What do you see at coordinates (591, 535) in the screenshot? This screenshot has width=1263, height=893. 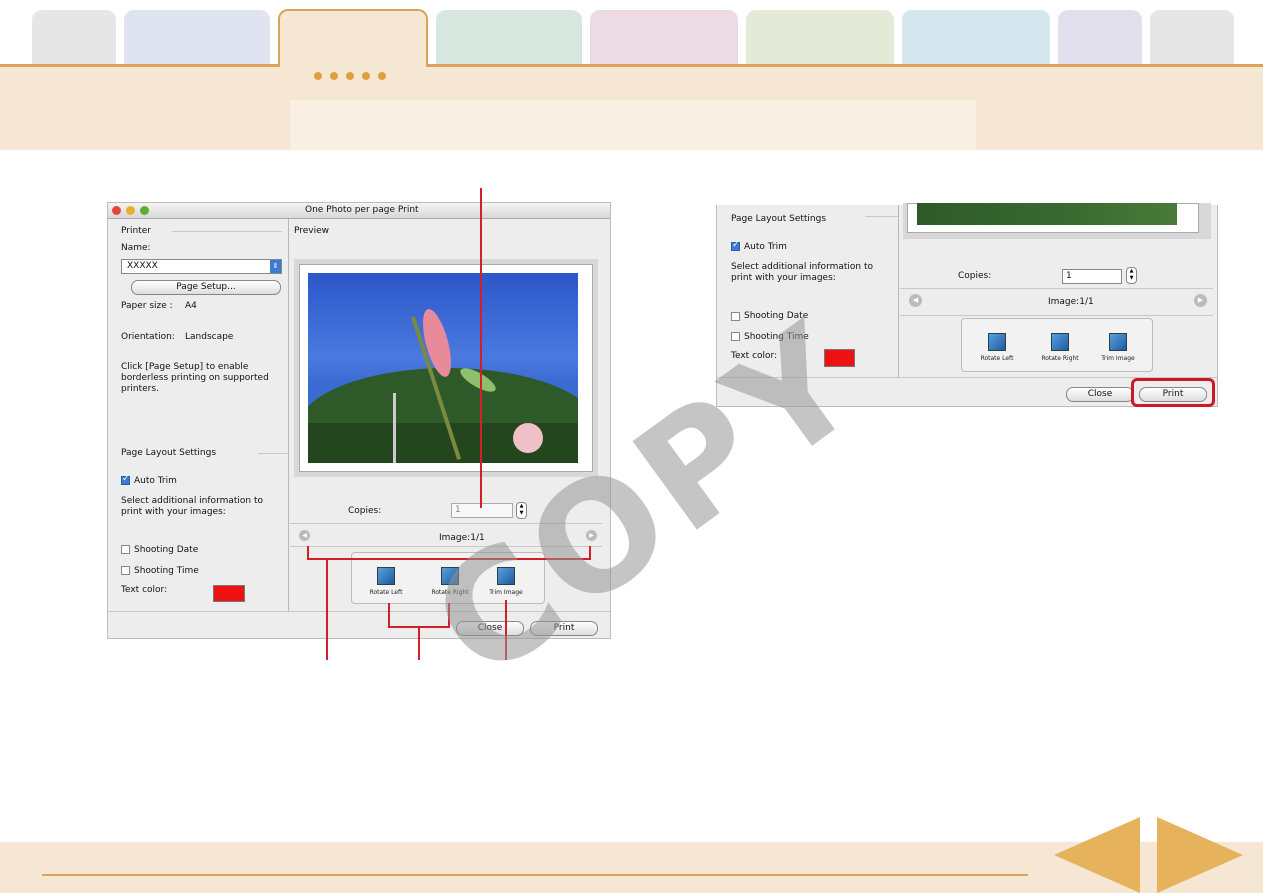 I see `next-image-icon: ▶` at bounding box center [591, 535].